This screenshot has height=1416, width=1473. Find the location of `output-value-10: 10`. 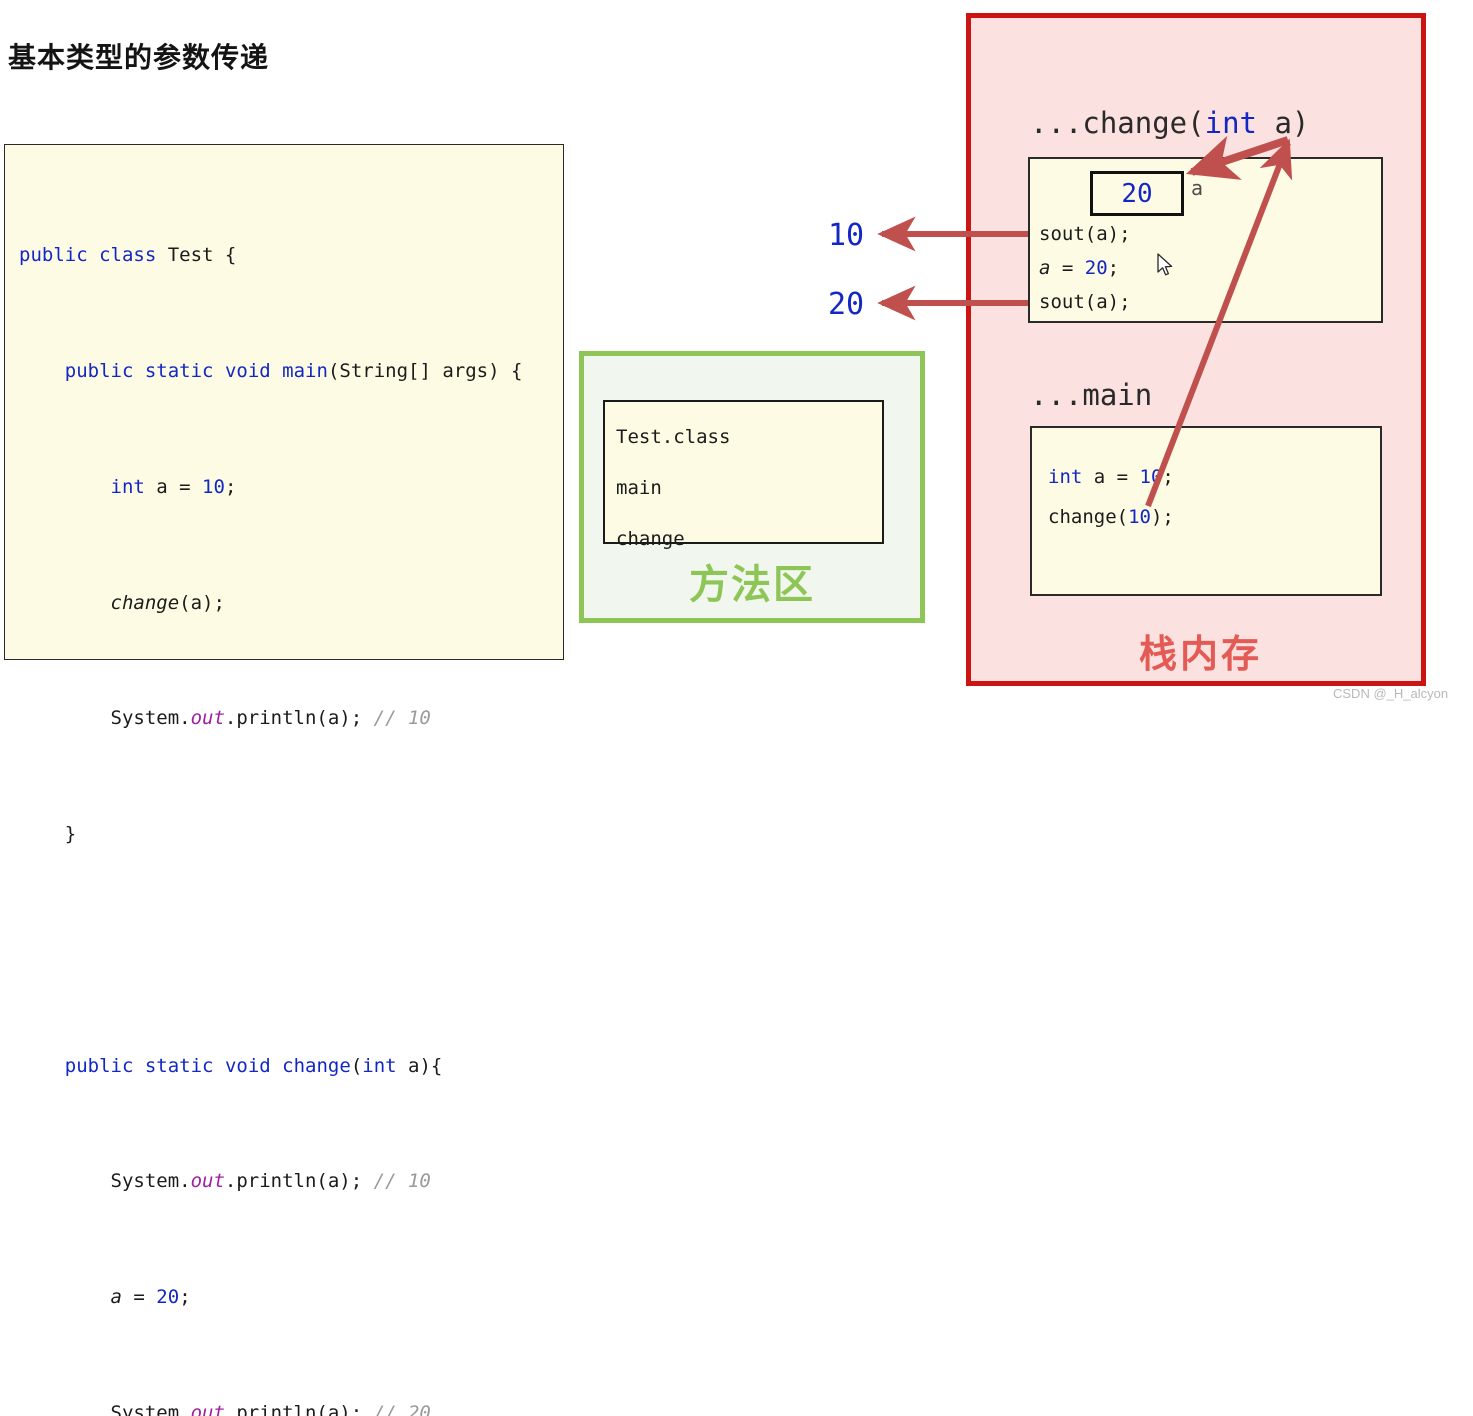

output-value-10: 10 is located at coordinates (846, 235).